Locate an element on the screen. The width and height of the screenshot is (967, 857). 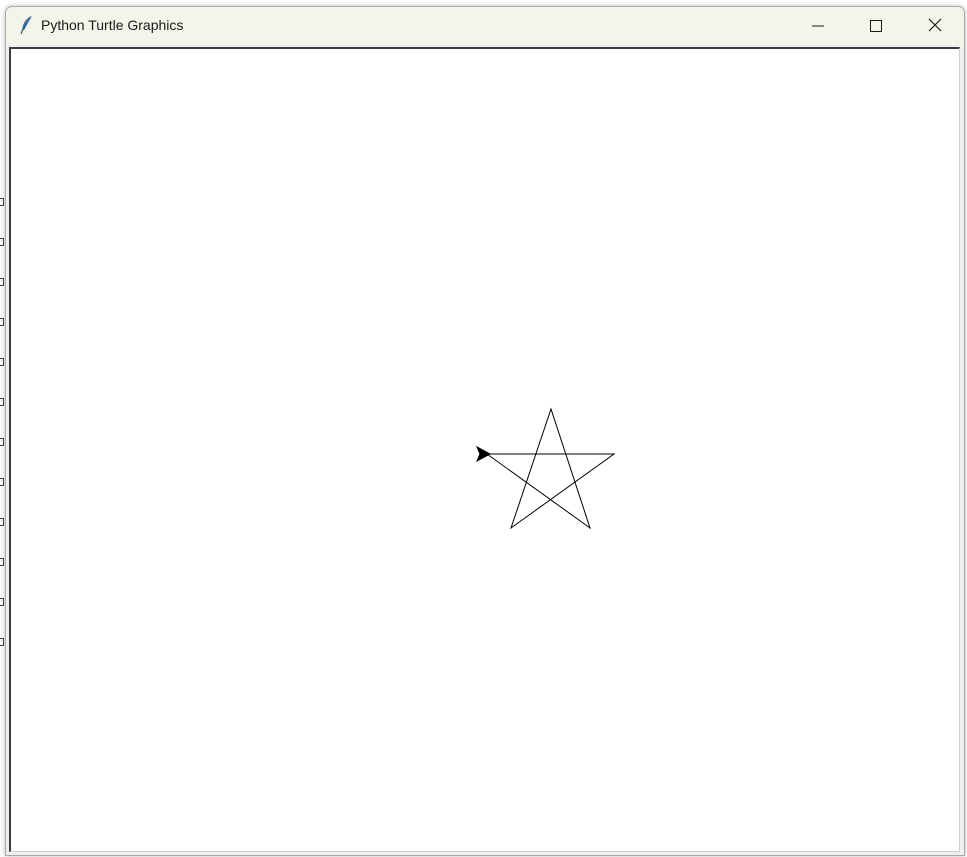
minimize-button is located at coordinates (818, 26).